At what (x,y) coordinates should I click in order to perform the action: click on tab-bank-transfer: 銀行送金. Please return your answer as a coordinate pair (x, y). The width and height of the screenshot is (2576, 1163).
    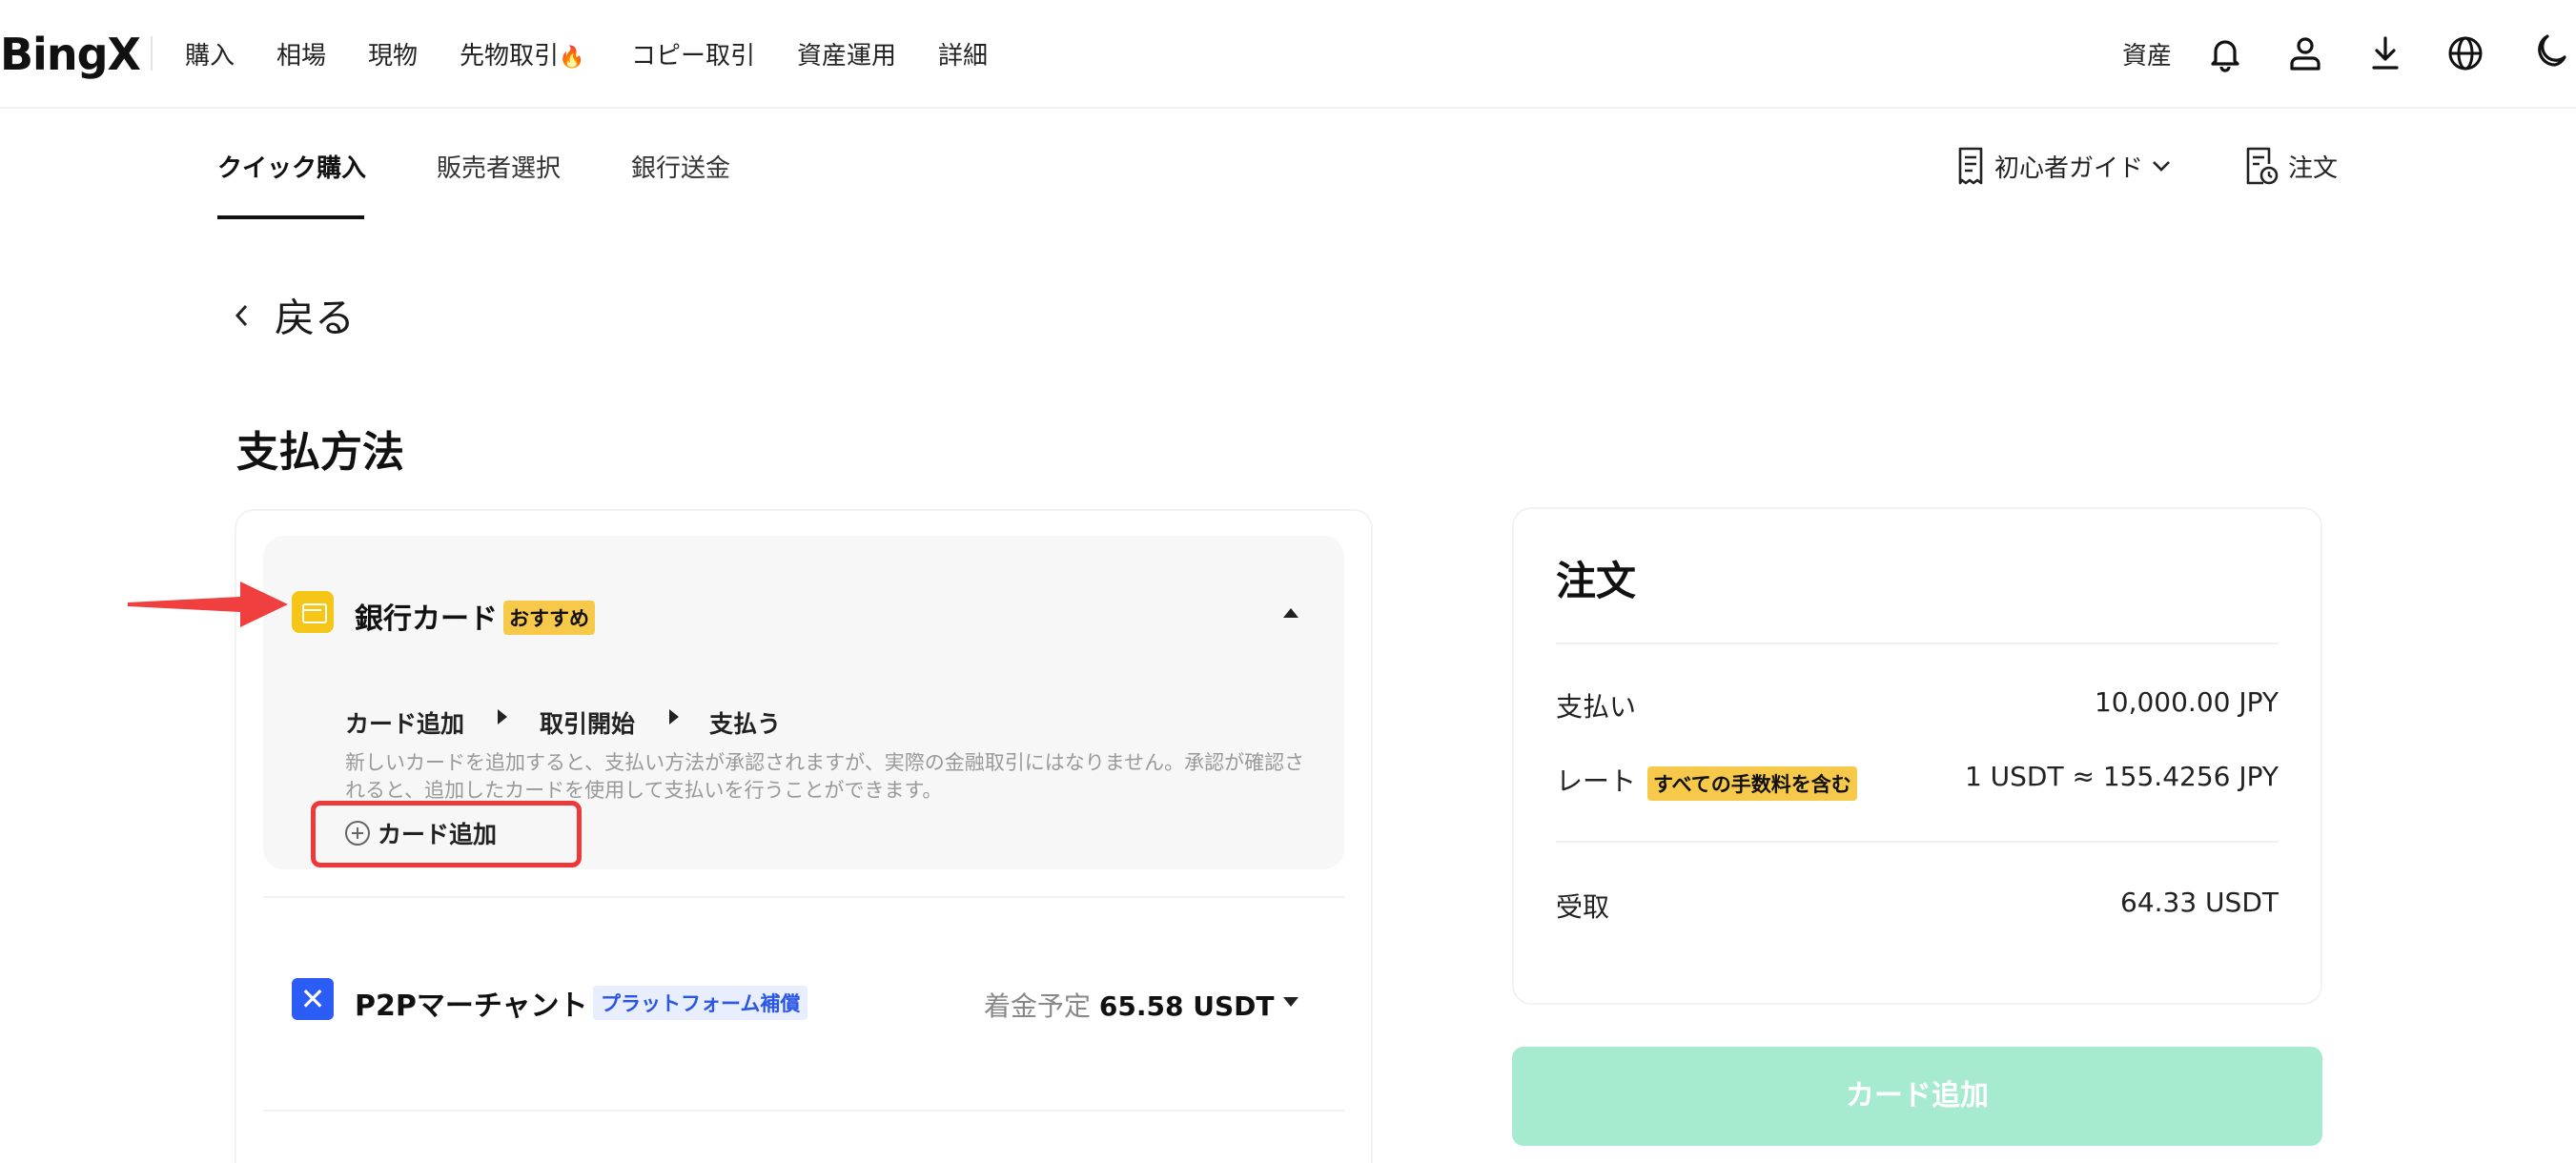
    Looking at the image, I should click on (680, 166).